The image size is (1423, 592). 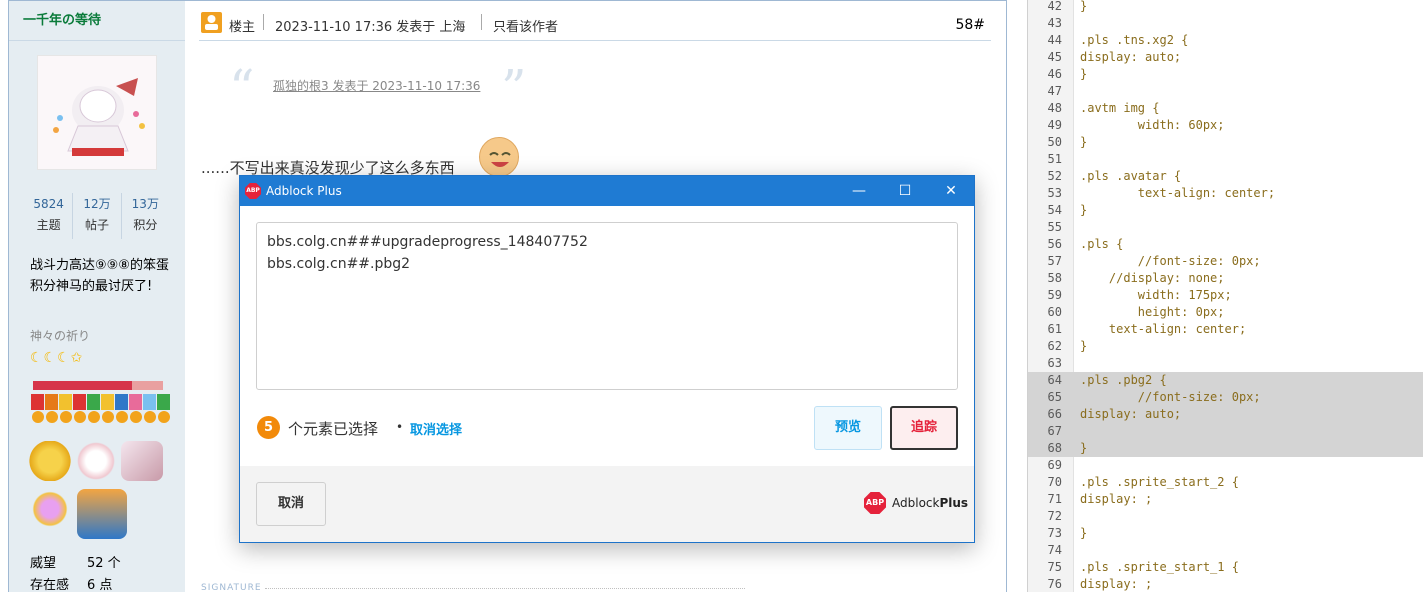 I want to click on line-number: 64, so click(x=1054, y=380).